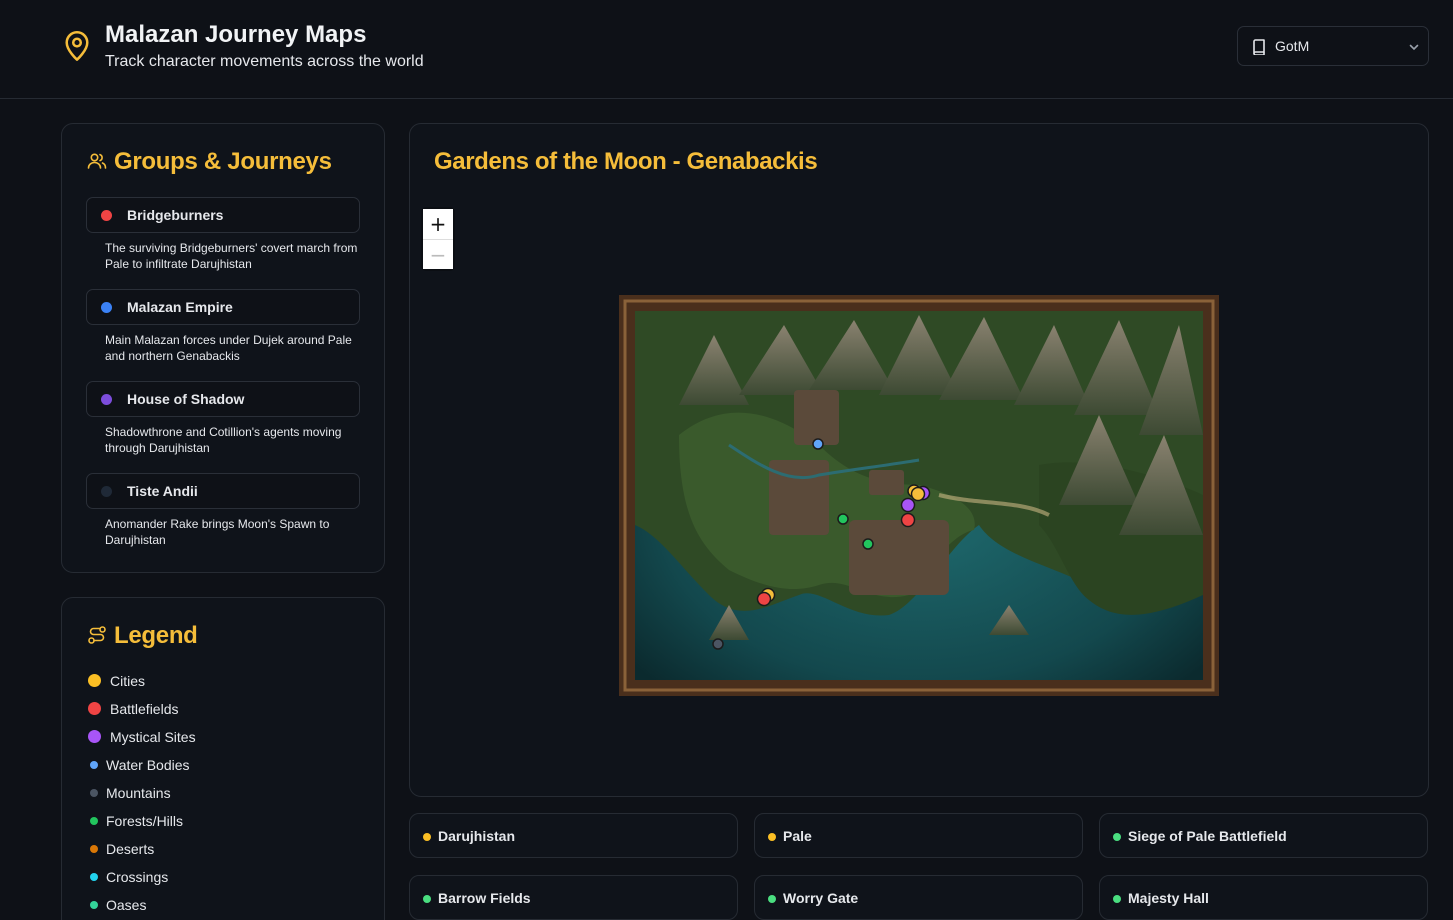 This screenshot has width=1453, height=920. Describe the element at coordinates (223, 491) in the screenshot. I see `group-tiste-andii: Tiste Andii` at that location.